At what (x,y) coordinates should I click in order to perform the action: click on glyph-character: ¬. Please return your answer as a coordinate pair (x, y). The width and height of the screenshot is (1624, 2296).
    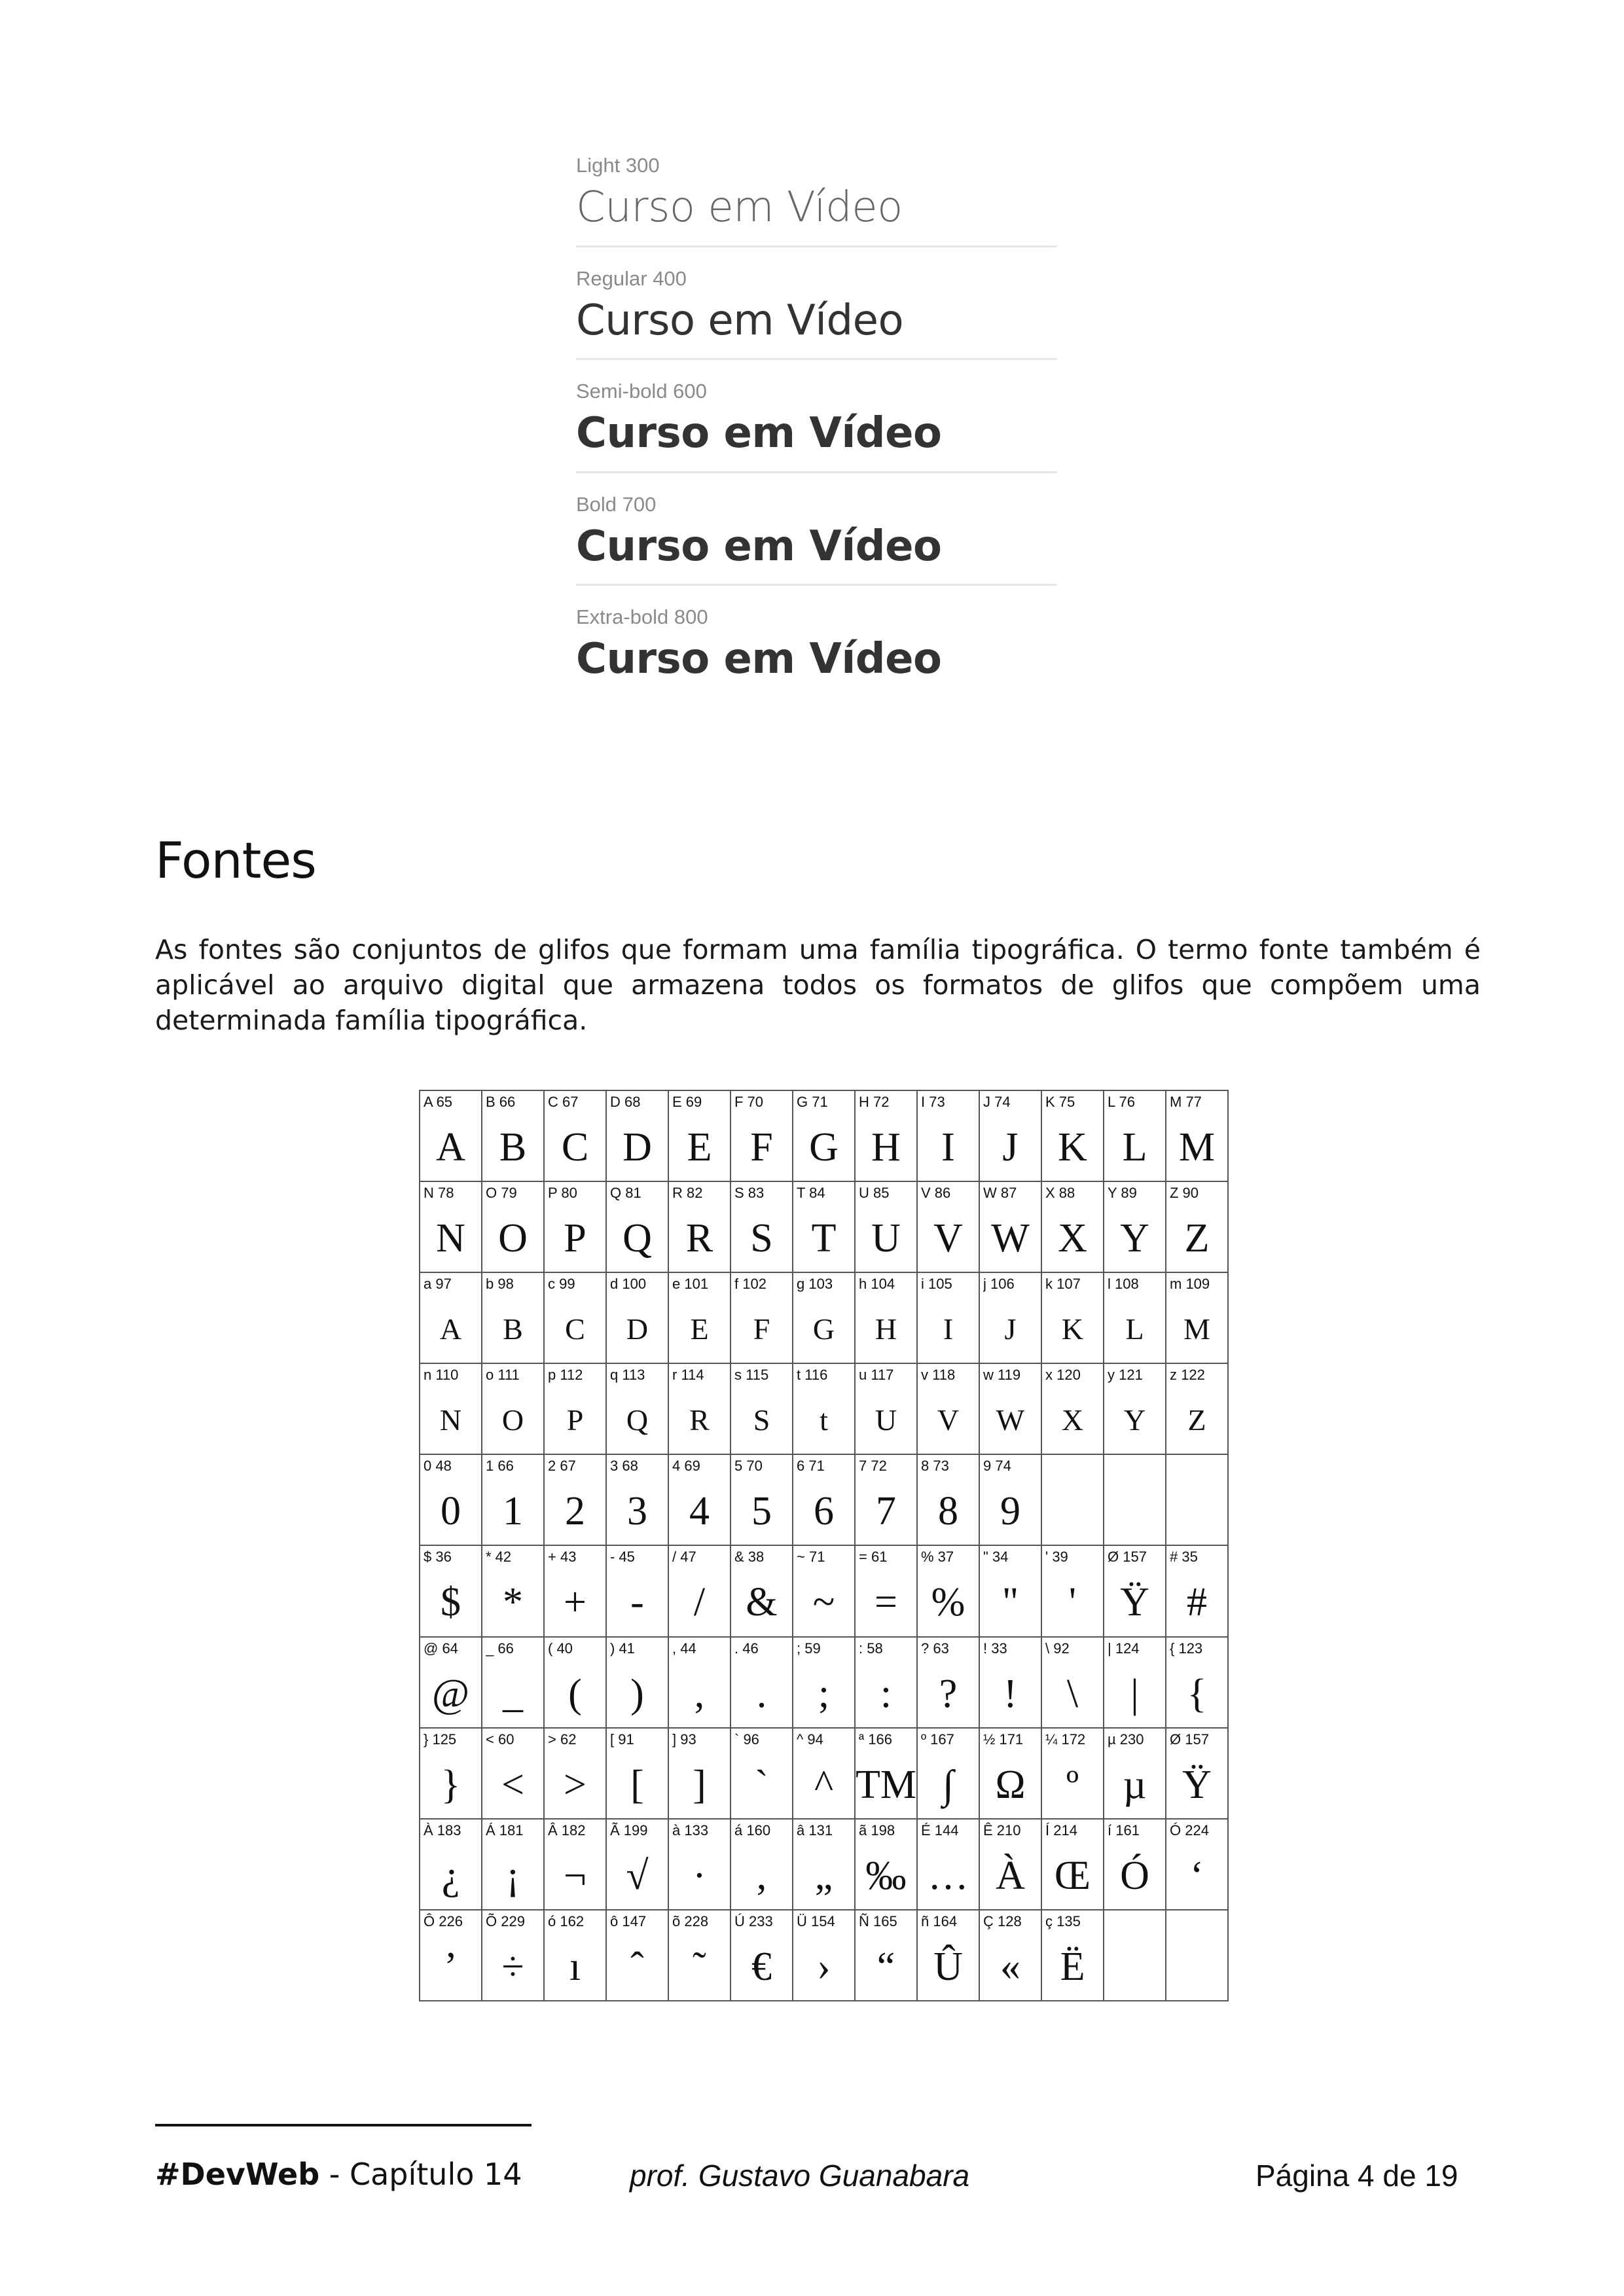
    Looking at the image, I should click on (575, 1875).